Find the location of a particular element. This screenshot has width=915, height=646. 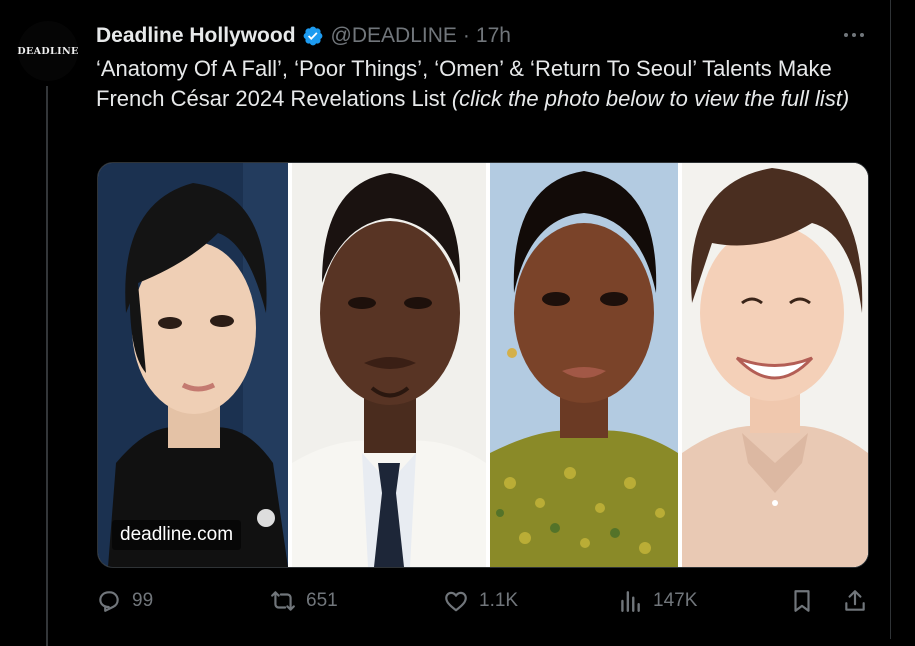

like-icon is located at coordinates (456, 601).